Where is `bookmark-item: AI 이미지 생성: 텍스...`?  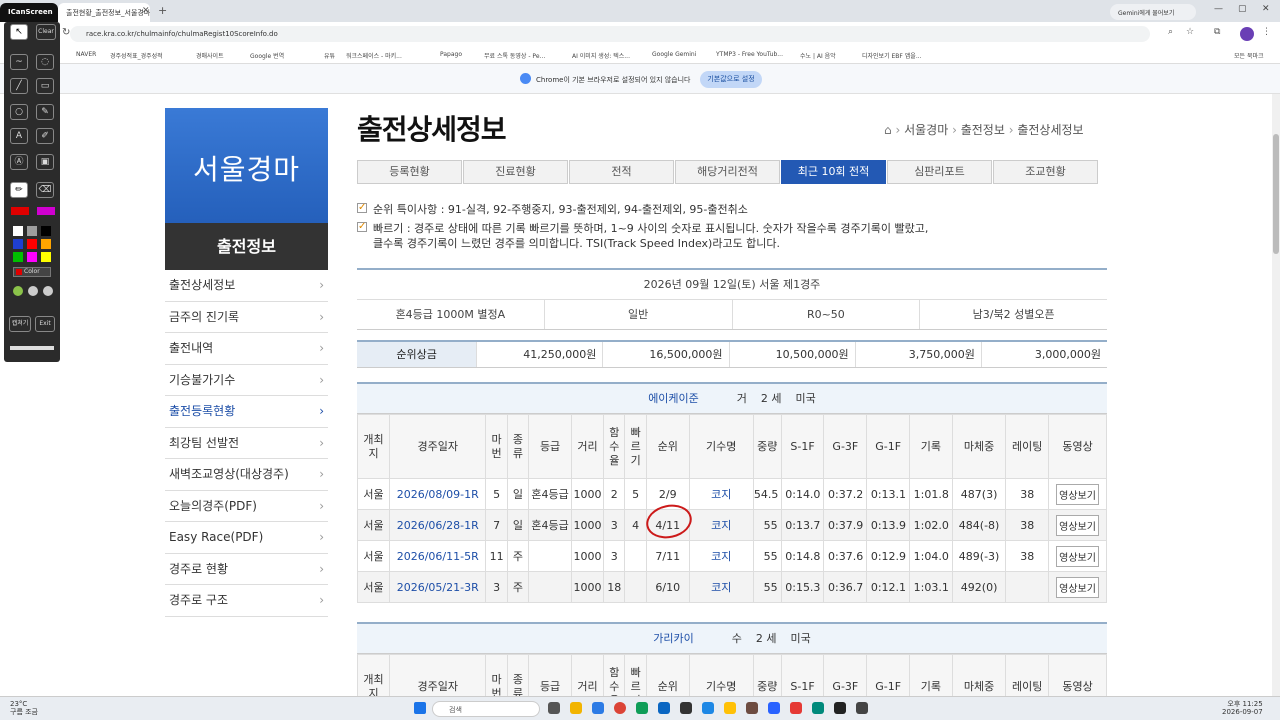 bookmark-item: AI 이미지 생성: 텍스... is located at coordinates (601, 55).